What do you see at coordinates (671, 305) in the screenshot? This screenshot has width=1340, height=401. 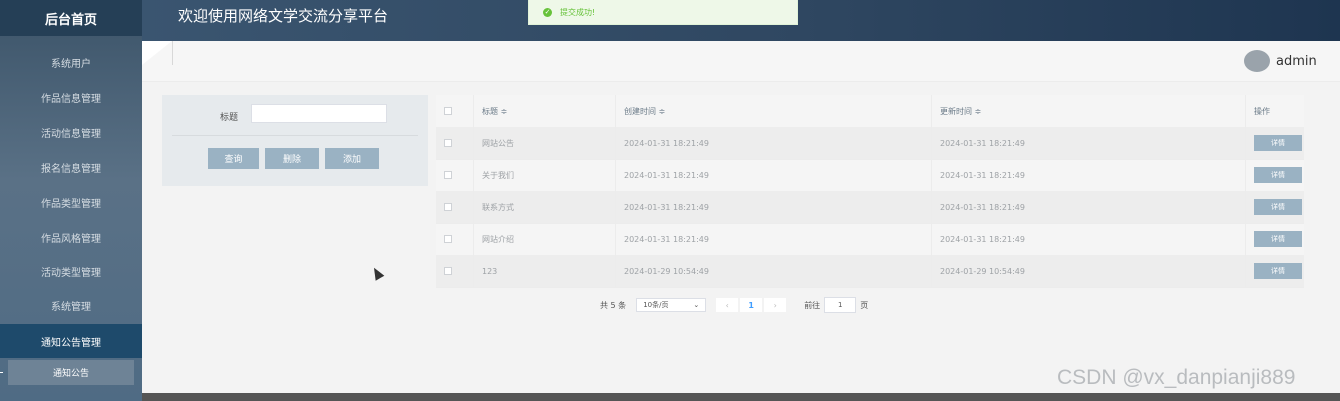 I see `page-size-select: 10条/页 ⌄` at bounding box center [671, 305].